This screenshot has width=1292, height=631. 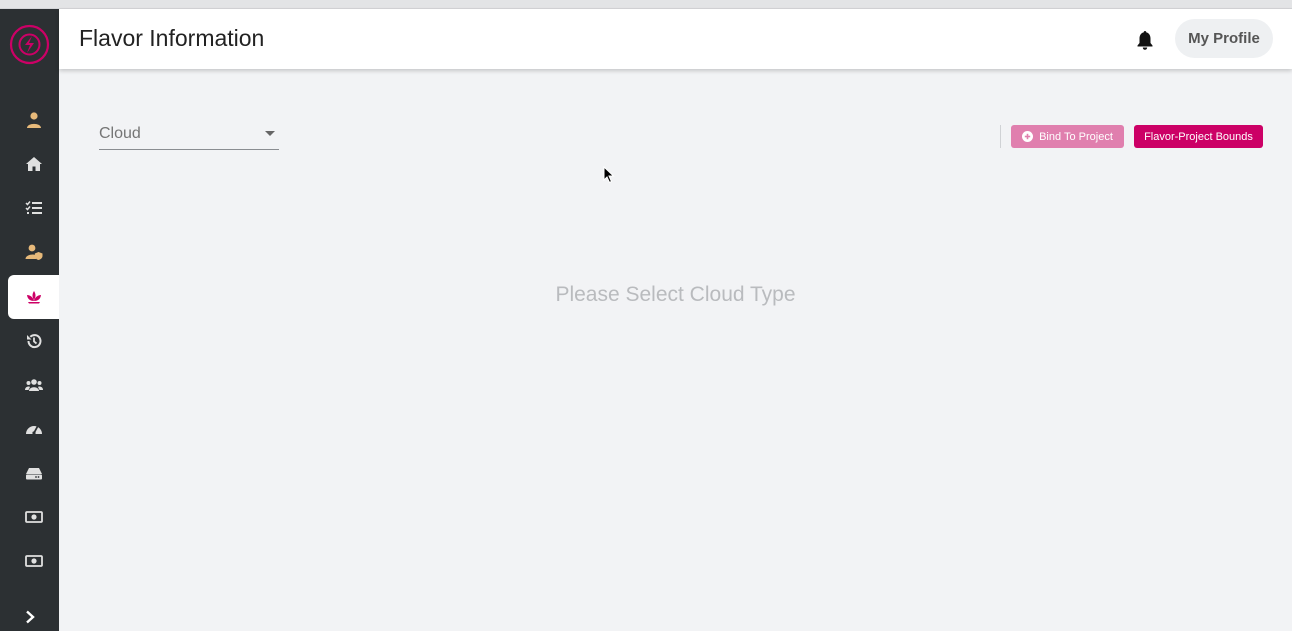 I want to click on sidebar-item-dashboard, so click(x=33, y=429).